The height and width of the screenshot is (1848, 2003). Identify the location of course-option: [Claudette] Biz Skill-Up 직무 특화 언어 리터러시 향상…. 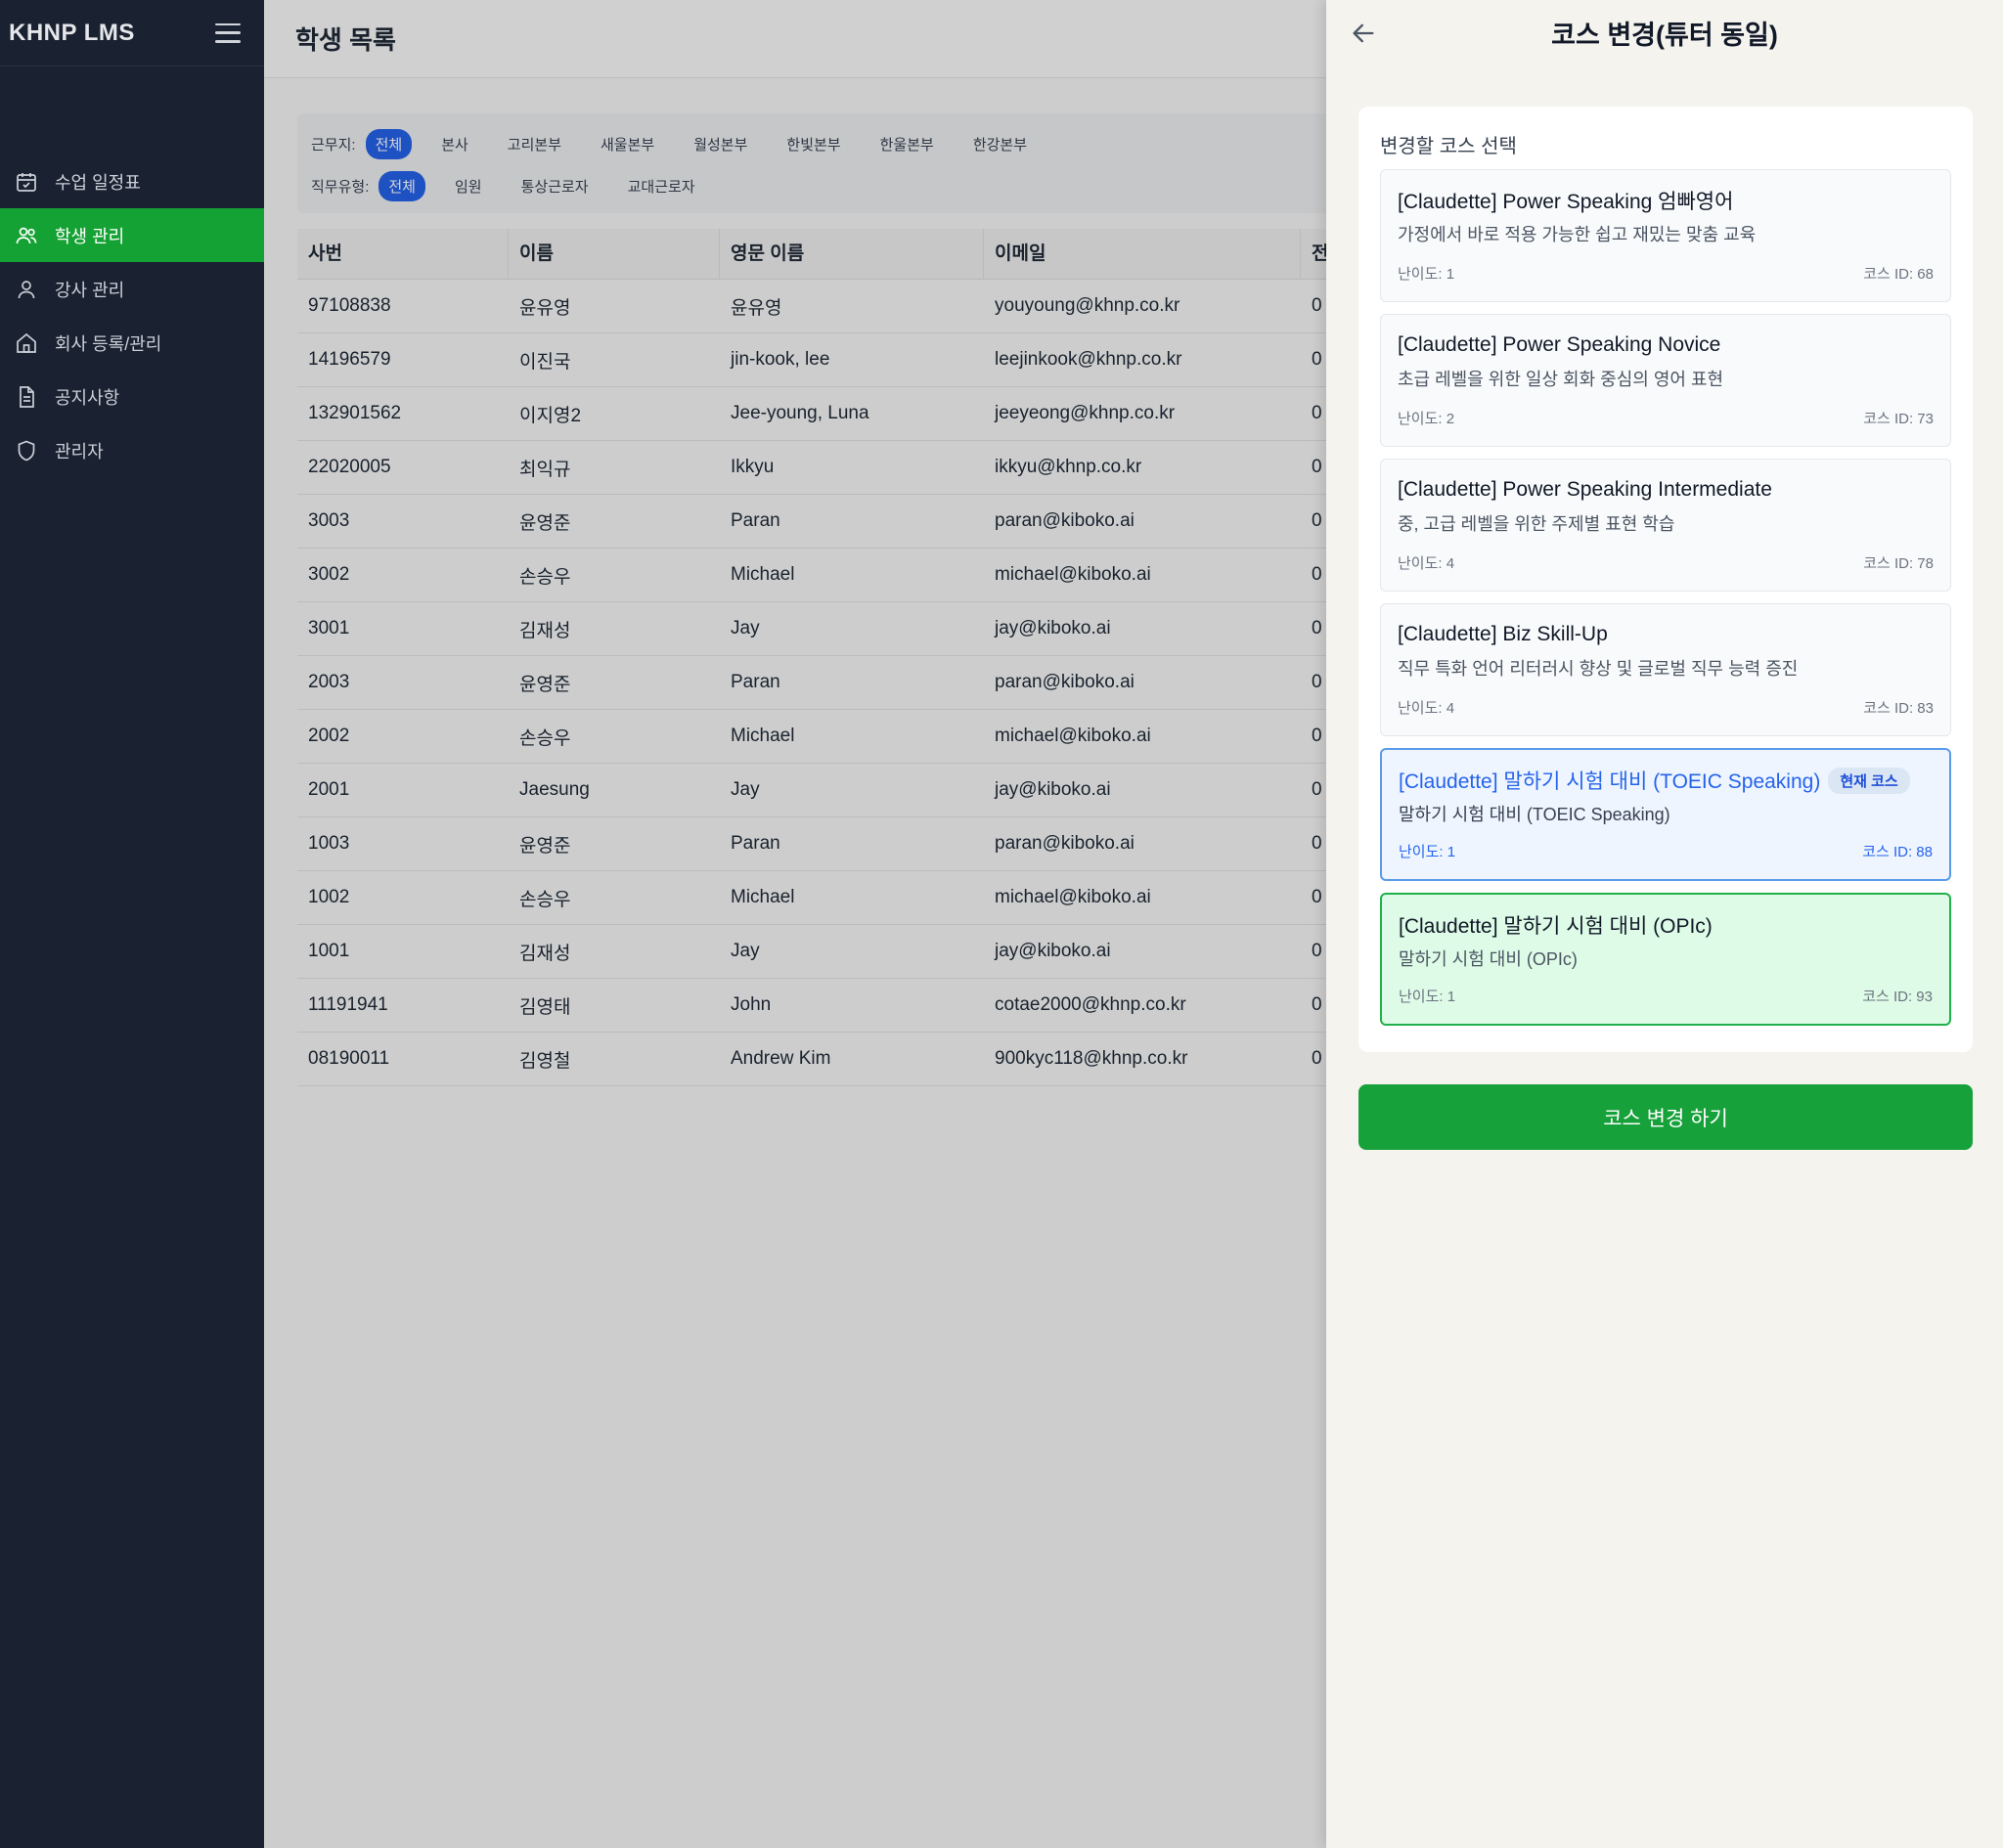
(1666, 669).